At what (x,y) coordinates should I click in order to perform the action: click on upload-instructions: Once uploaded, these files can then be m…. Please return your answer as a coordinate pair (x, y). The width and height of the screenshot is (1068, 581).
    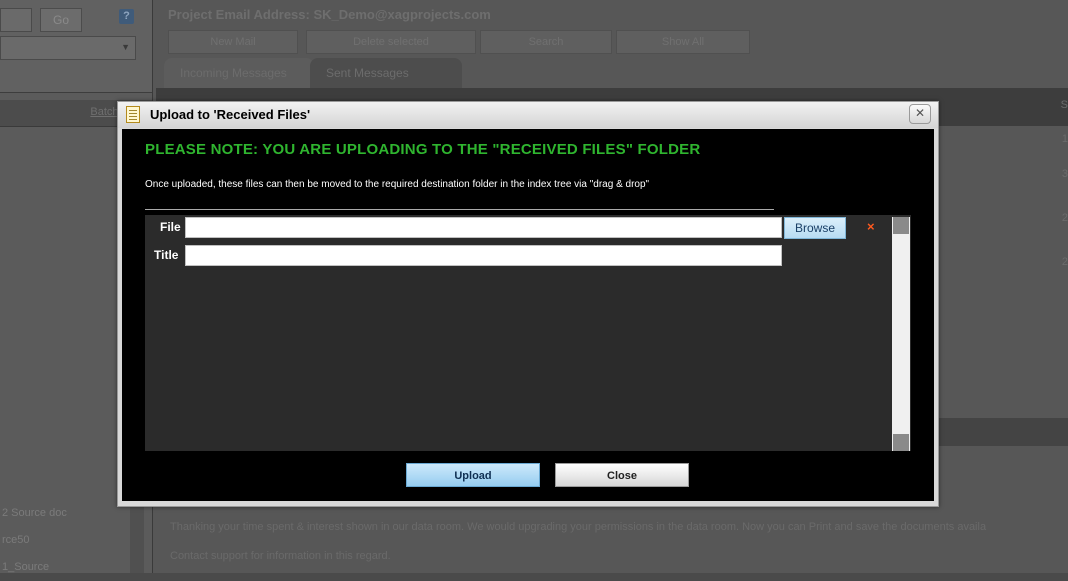
    Looking at the image, I should click on (397, 184).